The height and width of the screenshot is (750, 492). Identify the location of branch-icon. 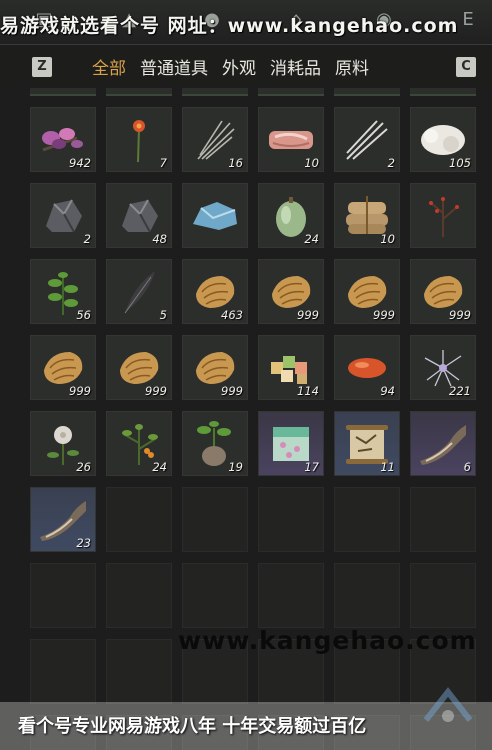
(443, 215).